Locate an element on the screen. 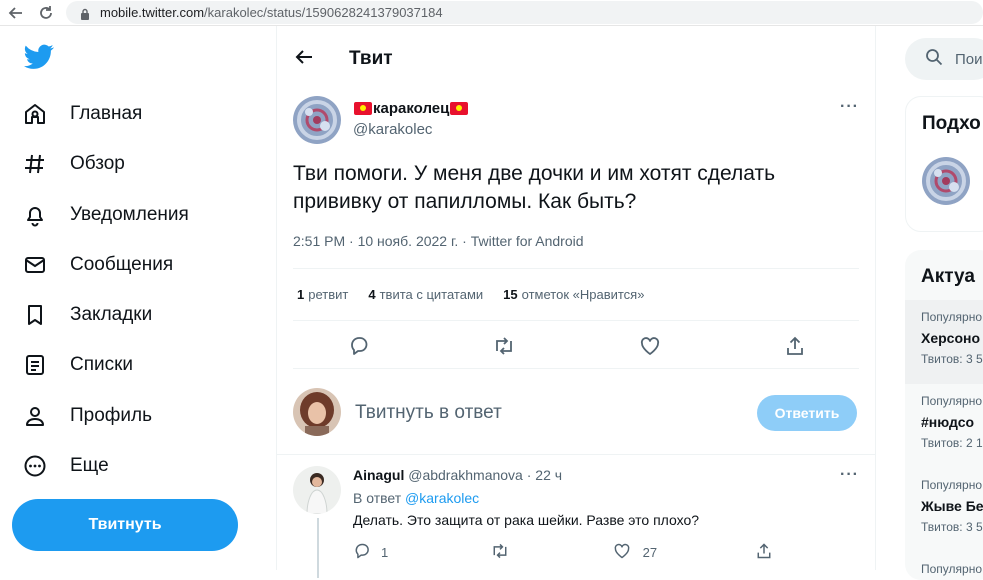  retweets-stat: 1 ретвит is located at coordinates (322, 294).